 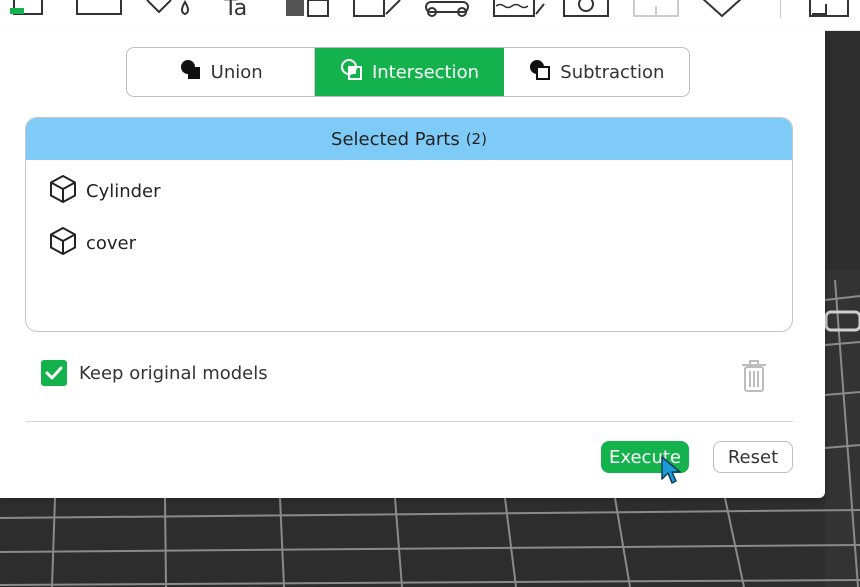 I want to click on part-name: cover, so click(x=111, y=243).